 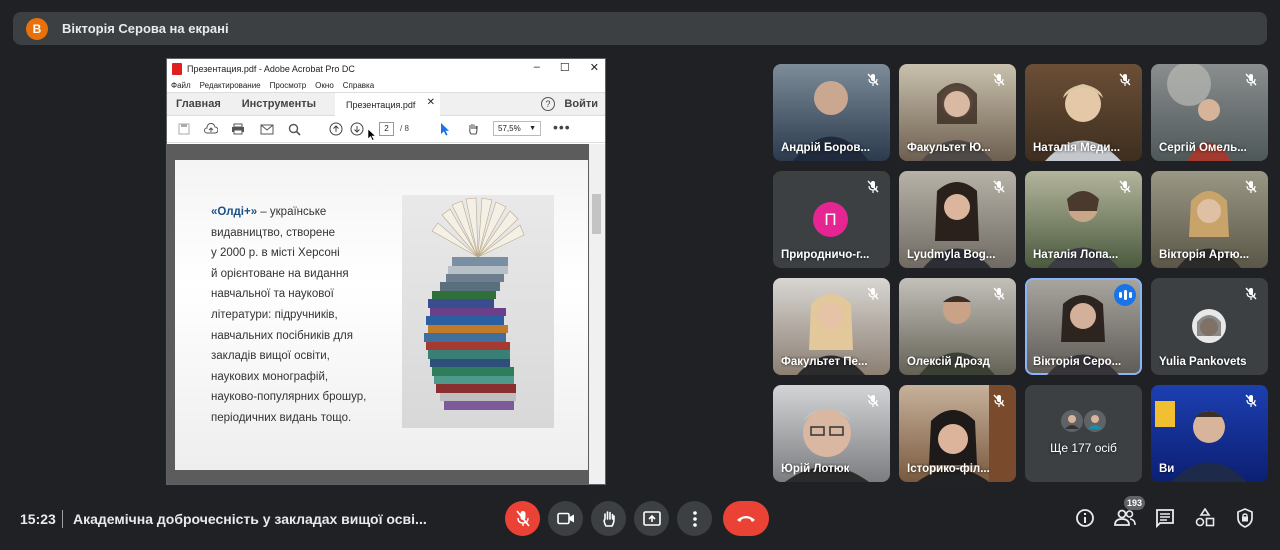 What do you see at coordinates (230, 85) in the screenshot?
I see `menu-edit: Редактирование` at bounding box center [230, 85].